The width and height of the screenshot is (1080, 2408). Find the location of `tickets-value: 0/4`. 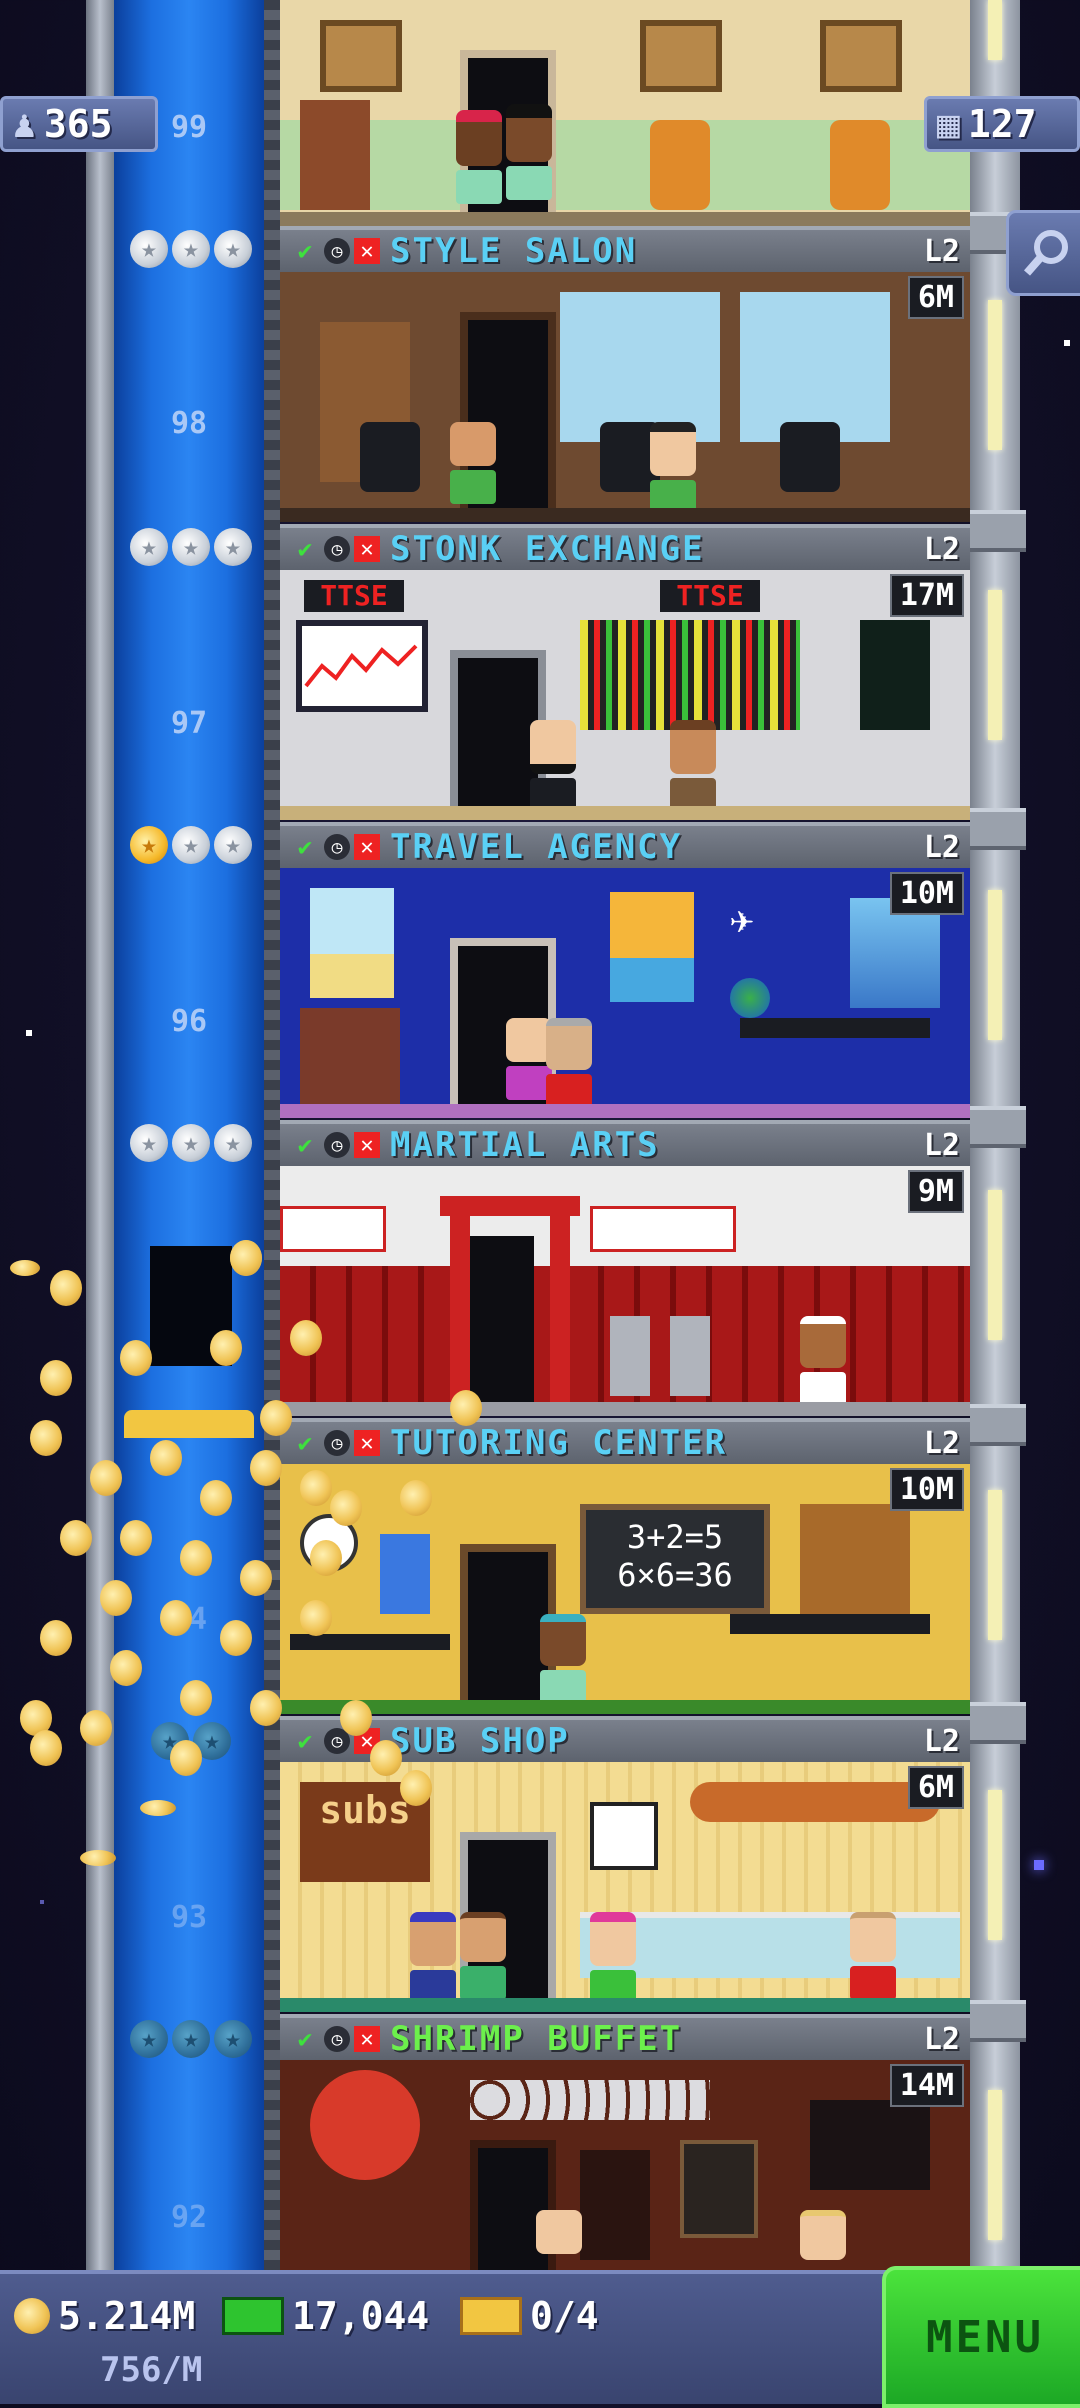

tickets-value: 0/4 is located at coordinates (564, 2316).